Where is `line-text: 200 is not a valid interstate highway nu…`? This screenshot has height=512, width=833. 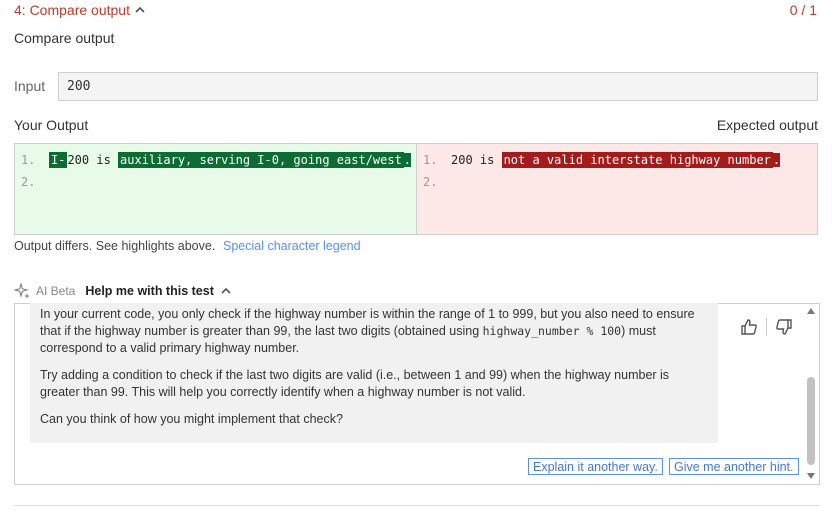 line-text: 200 is not a valid interstate highway nu… is located at coordinates (616, 160).